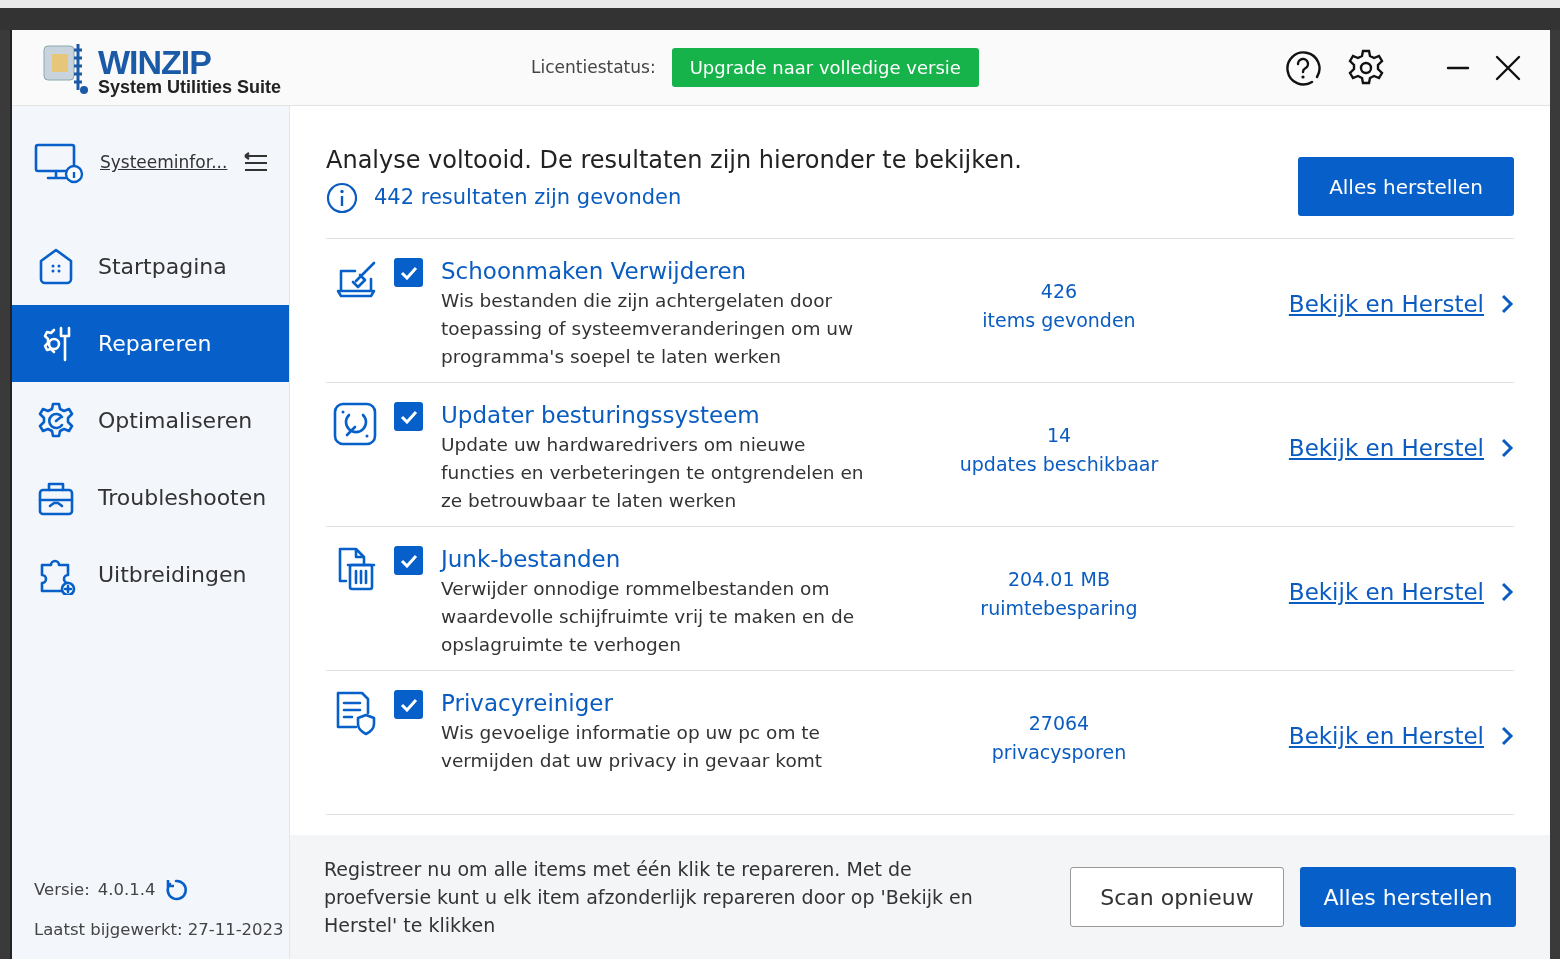  Describe the element at coordinates (528, 198) in the screenshot. I see `results-count: 442 resultaten zijn gevonden` at that location.